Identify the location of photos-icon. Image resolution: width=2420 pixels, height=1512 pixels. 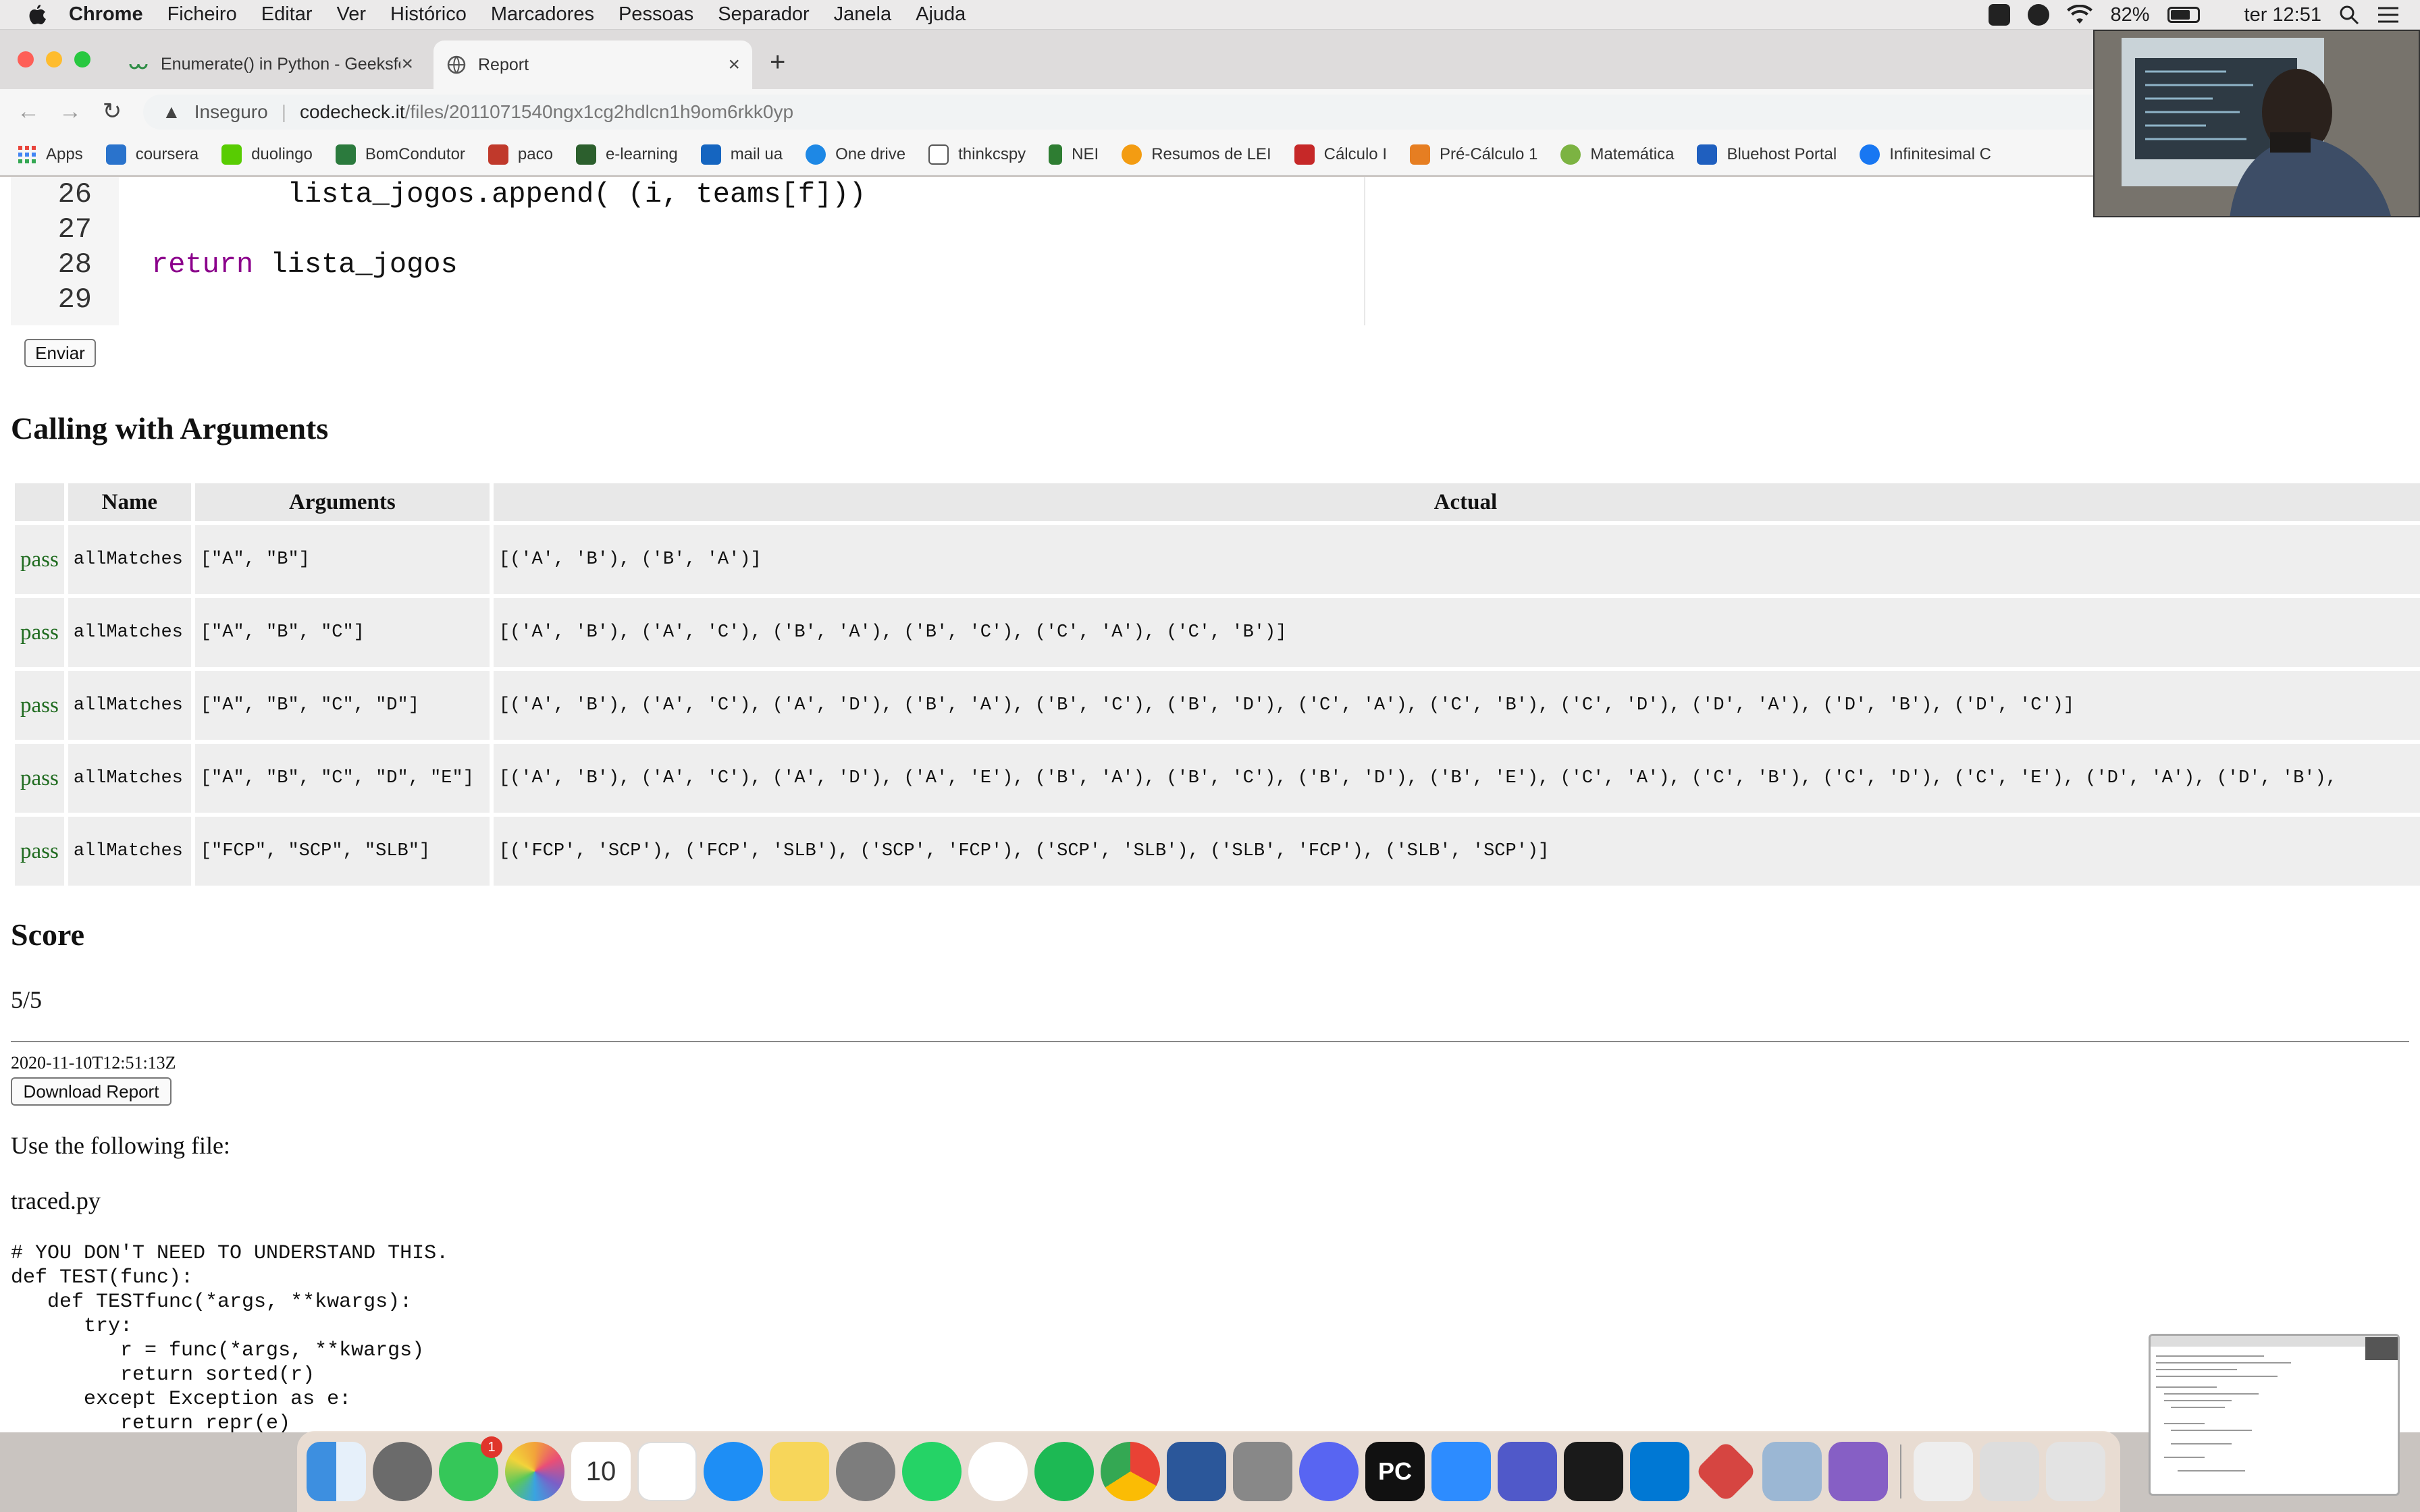
(534, 1471).